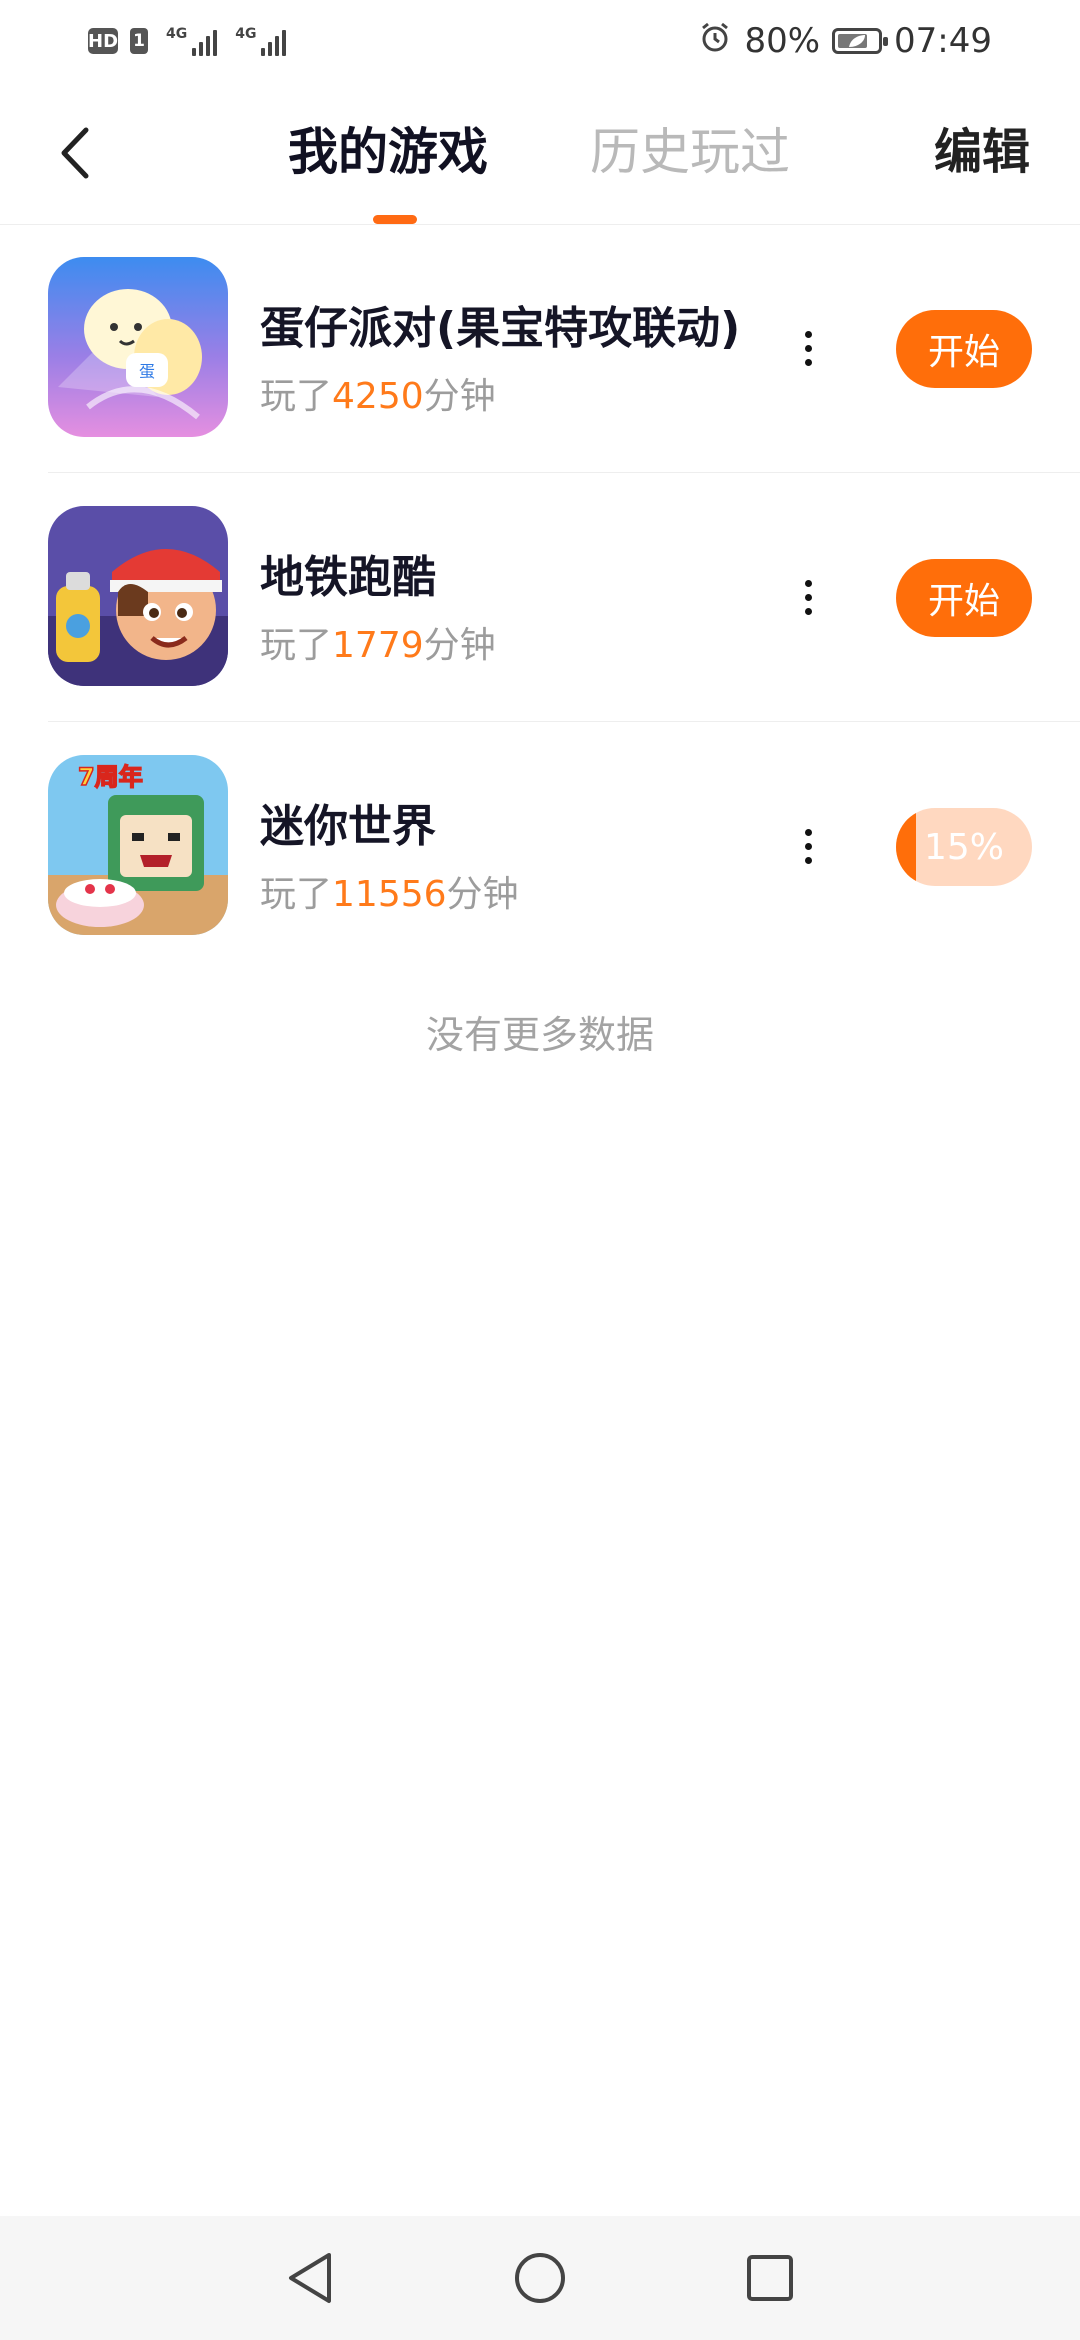 The width and height of the screenshot is (1080, 2340). Describe the element at coordinates (715, 41) in the screenshot. I see `alarm-icon` at that location.